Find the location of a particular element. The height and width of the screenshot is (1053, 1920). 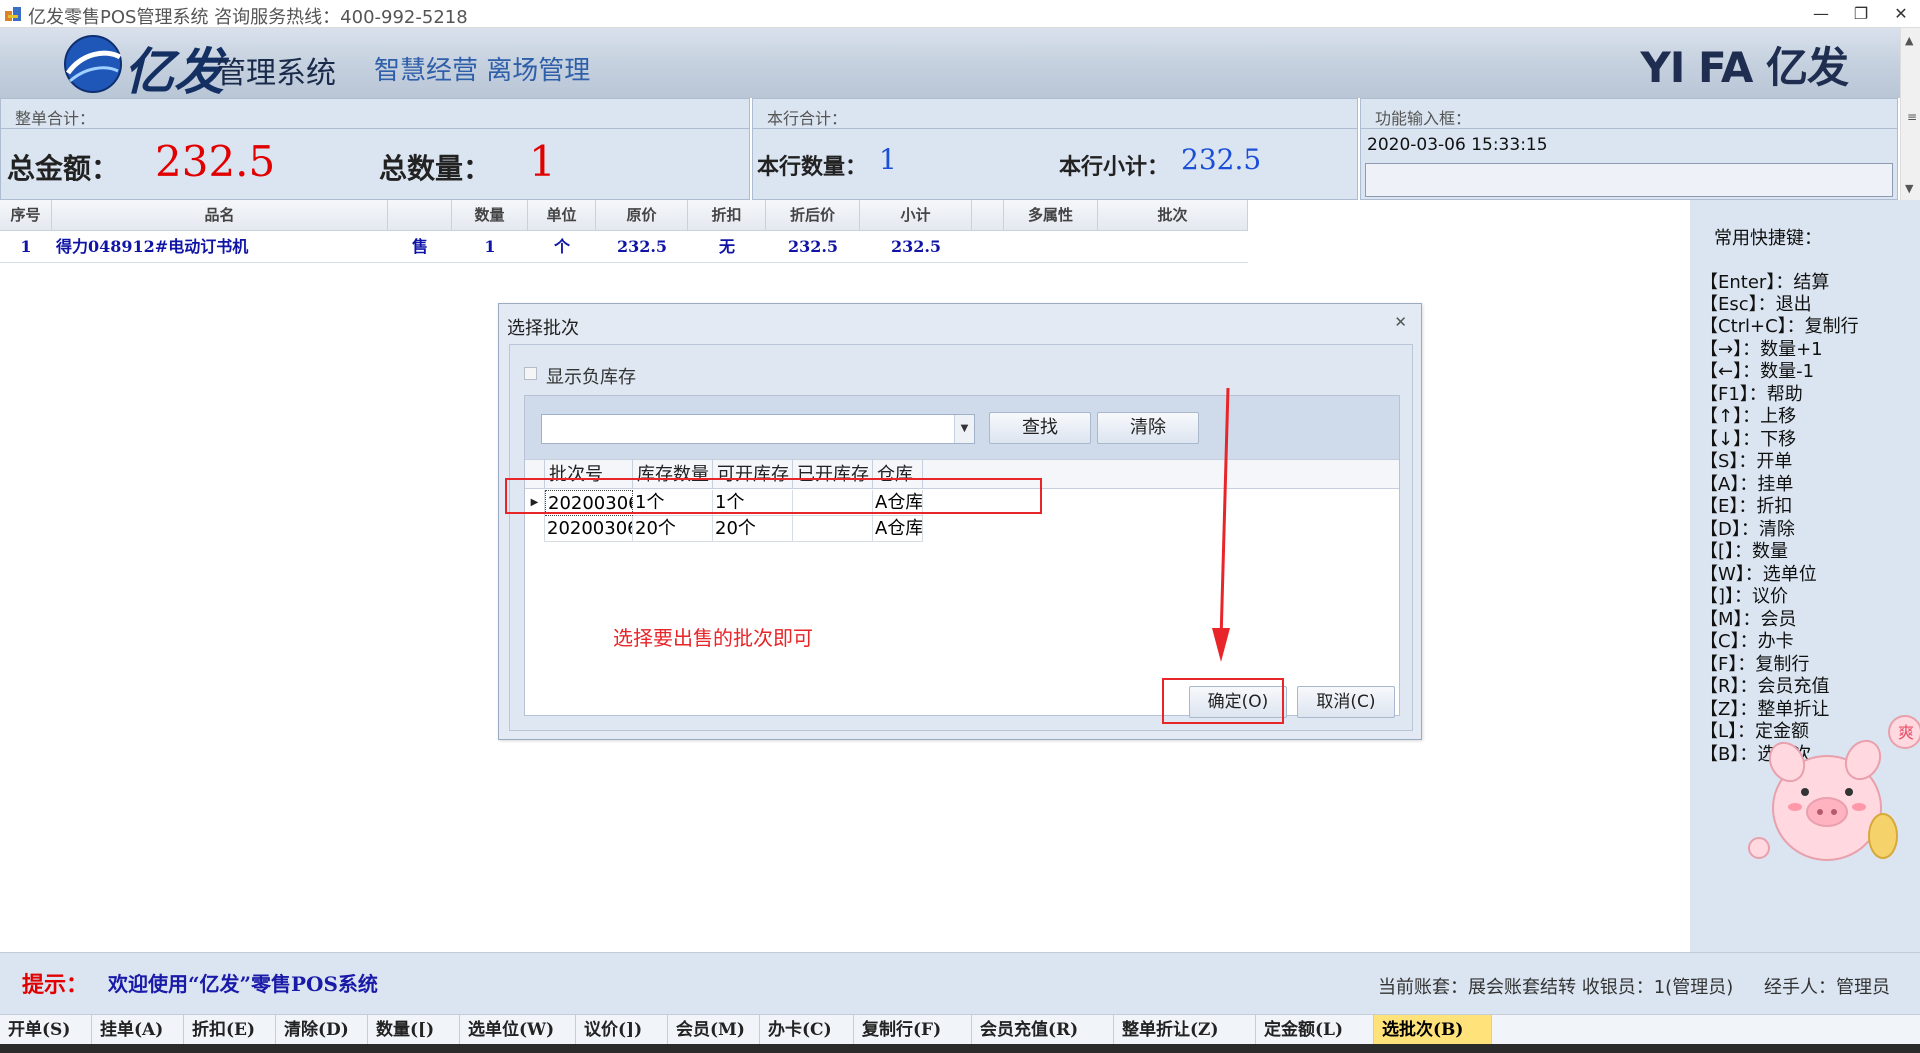

panel-title: 整单合计： is located at coordinates (55, 118).